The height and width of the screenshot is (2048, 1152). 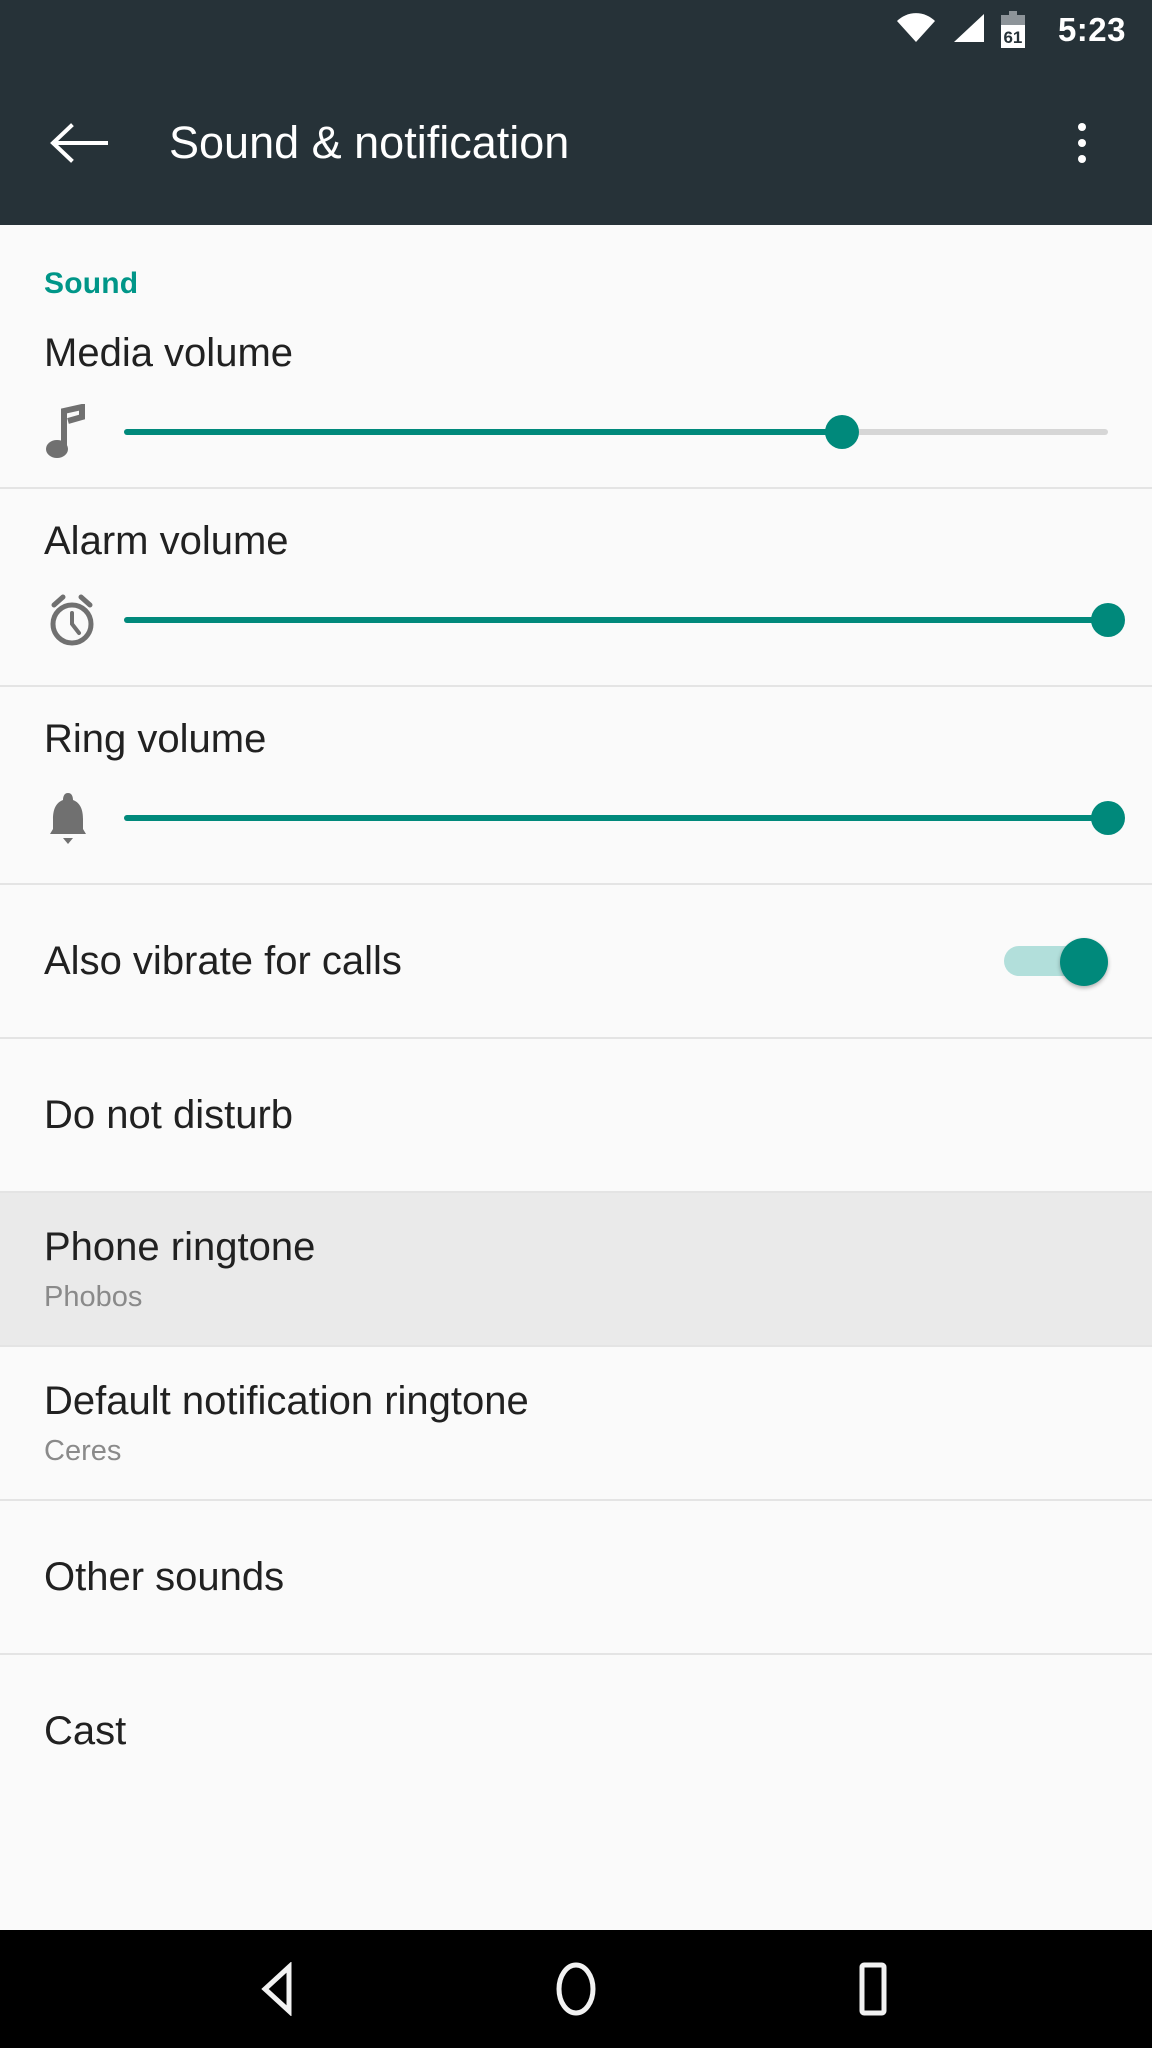 I want to click on setting-row-phone-ringtone: Phone ringtone Phobos, so click(x=576, y=1270).